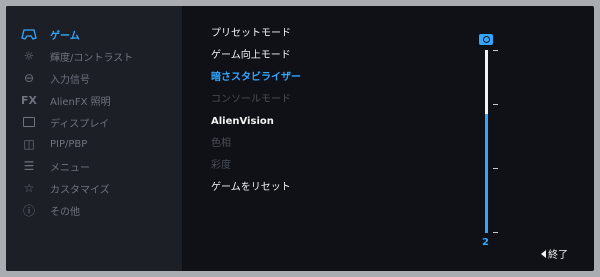 Image resolution: width=600 pixels, height=277 pixels. What do you see at coordinates (29, 100) in the screenshot?
I see `fx-icon: FX` at bounding box center [29, 100].